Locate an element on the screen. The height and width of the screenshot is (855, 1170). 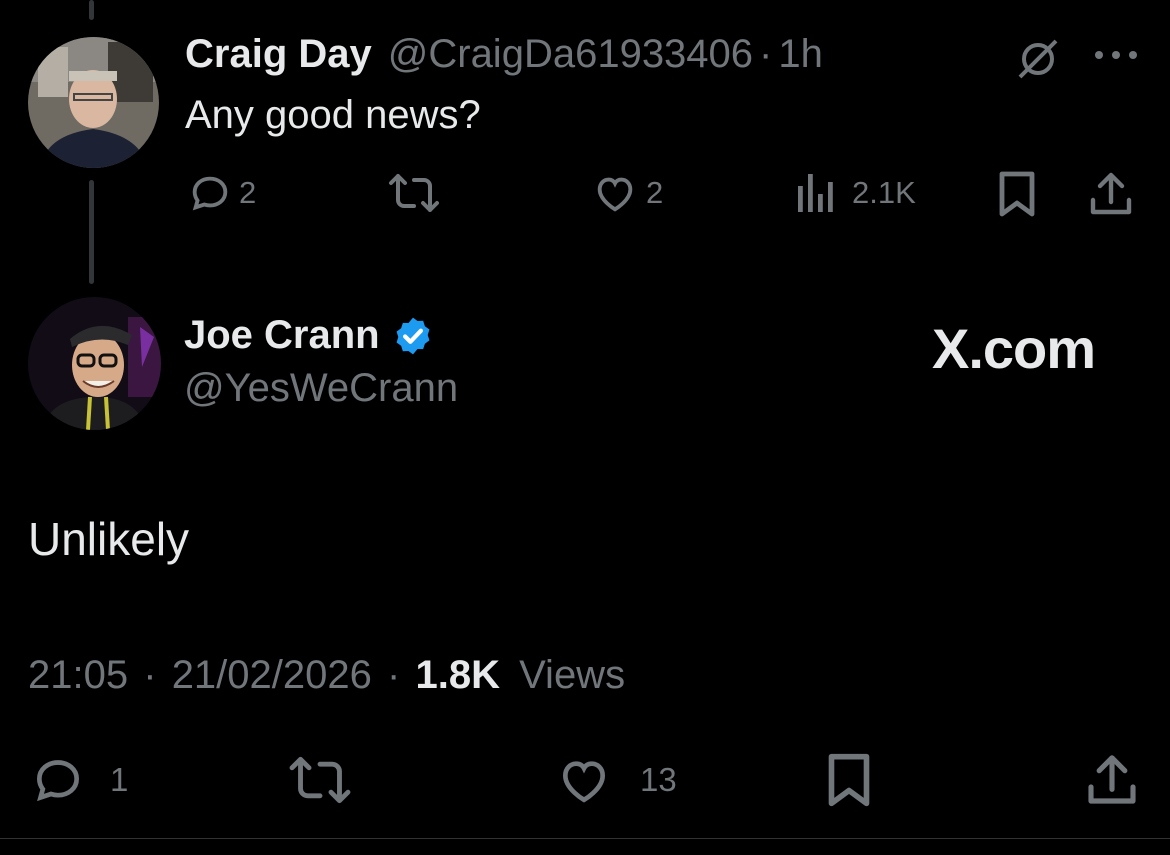
tweet-time: 21:05 is located at coordinates (78, 675).